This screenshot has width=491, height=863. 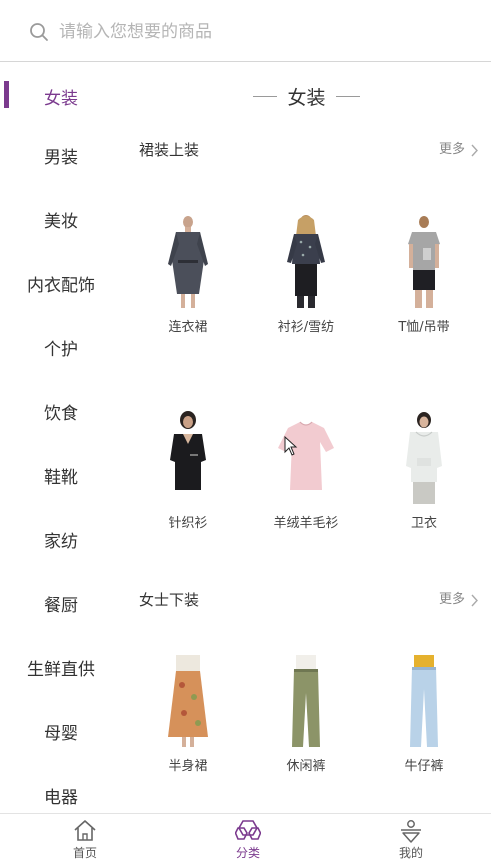 I want to click on product-label: 牛仔裤, so click(x=424, y=766).